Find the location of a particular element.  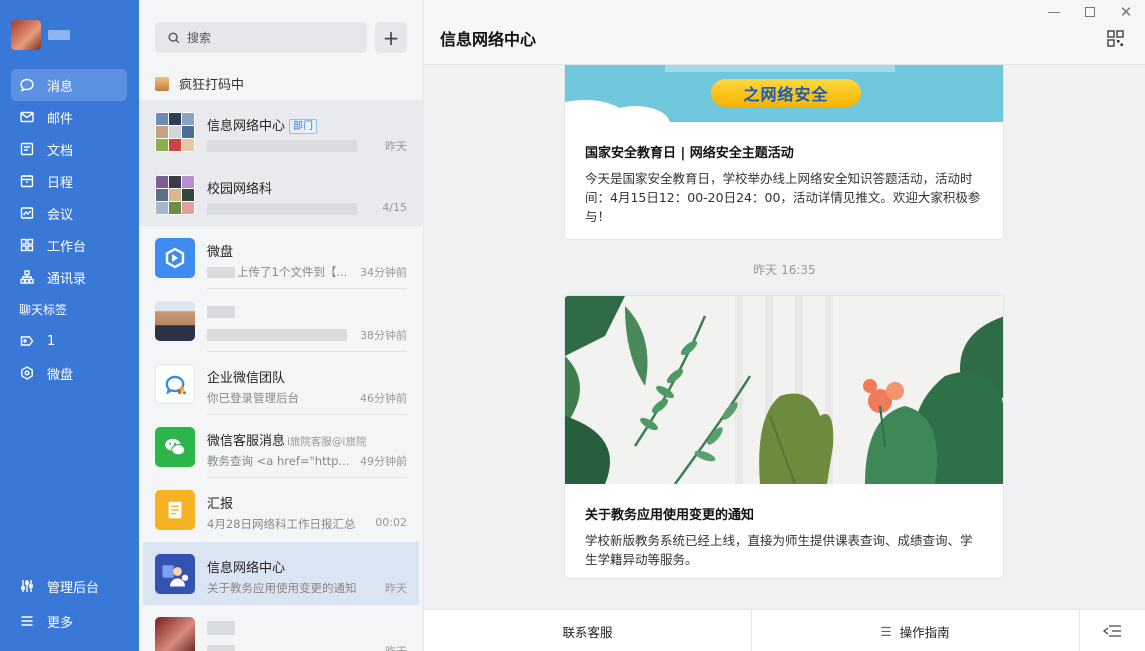

calendar-icon is located at coordinates (27, 181).